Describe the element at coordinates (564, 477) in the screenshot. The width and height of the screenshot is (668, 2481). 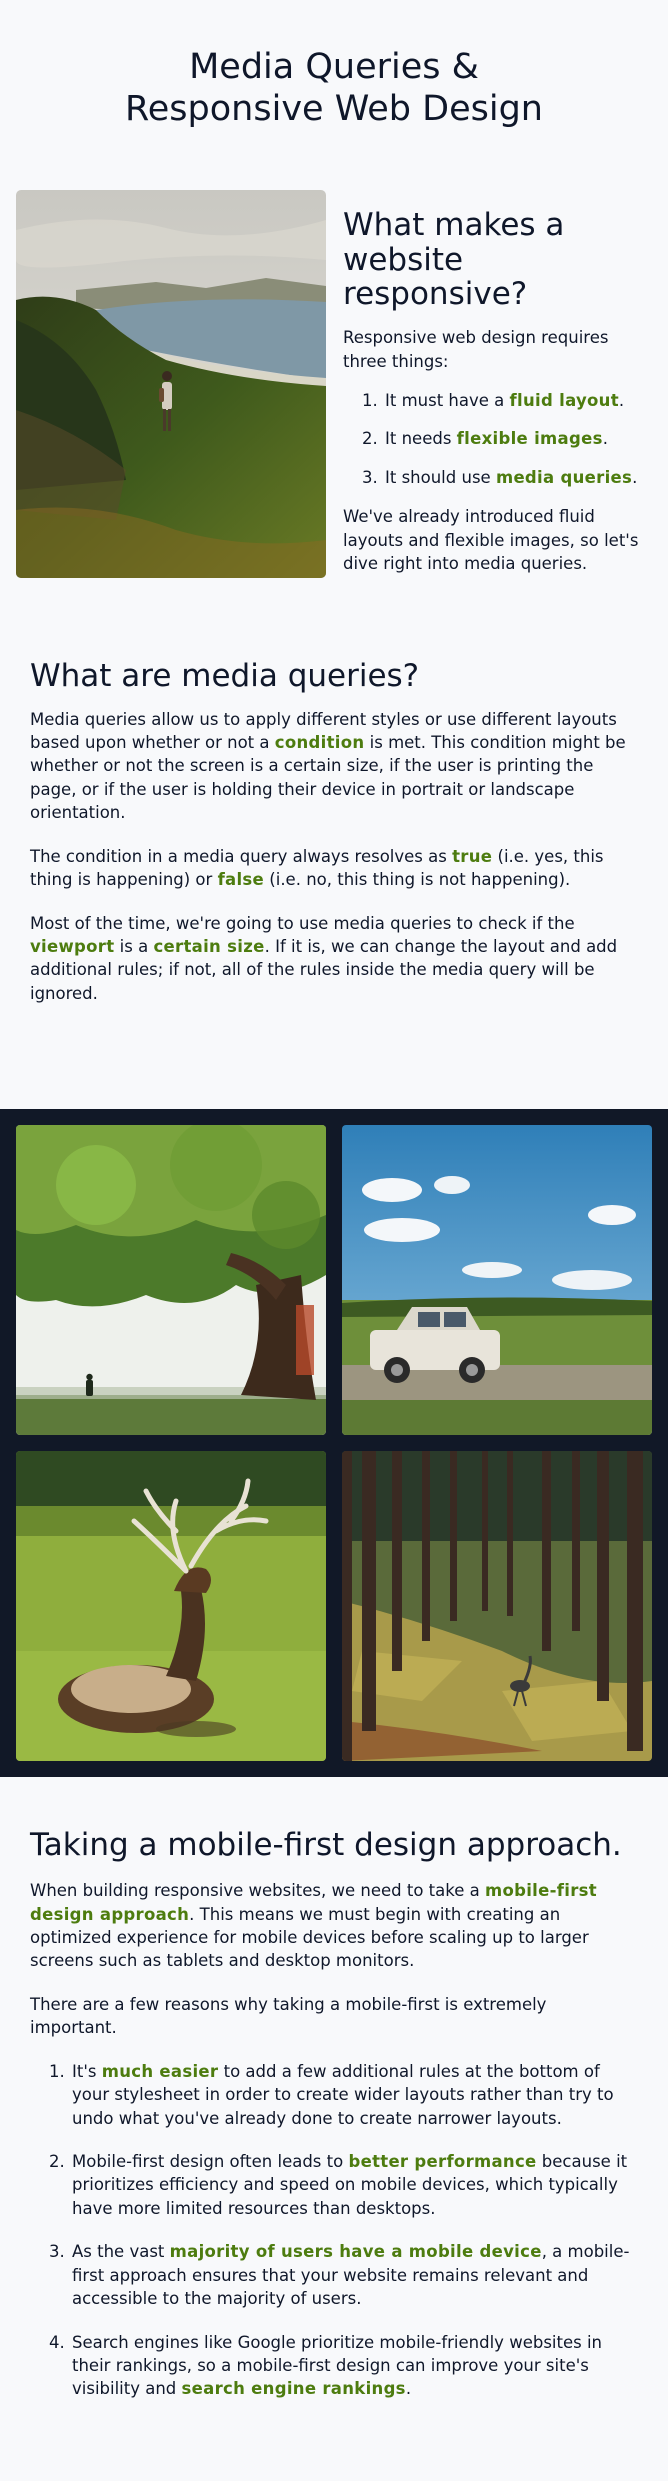
I see `highlight-term: media queries` at that location.